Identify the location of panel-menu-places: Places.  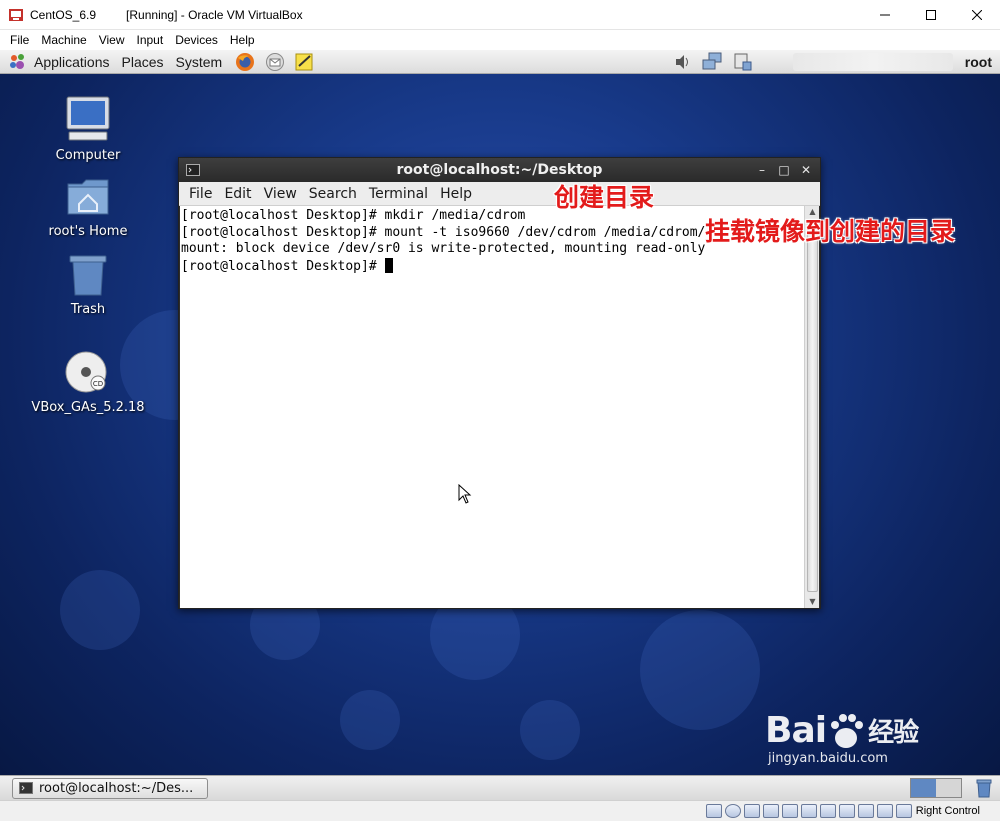
(143, 62).